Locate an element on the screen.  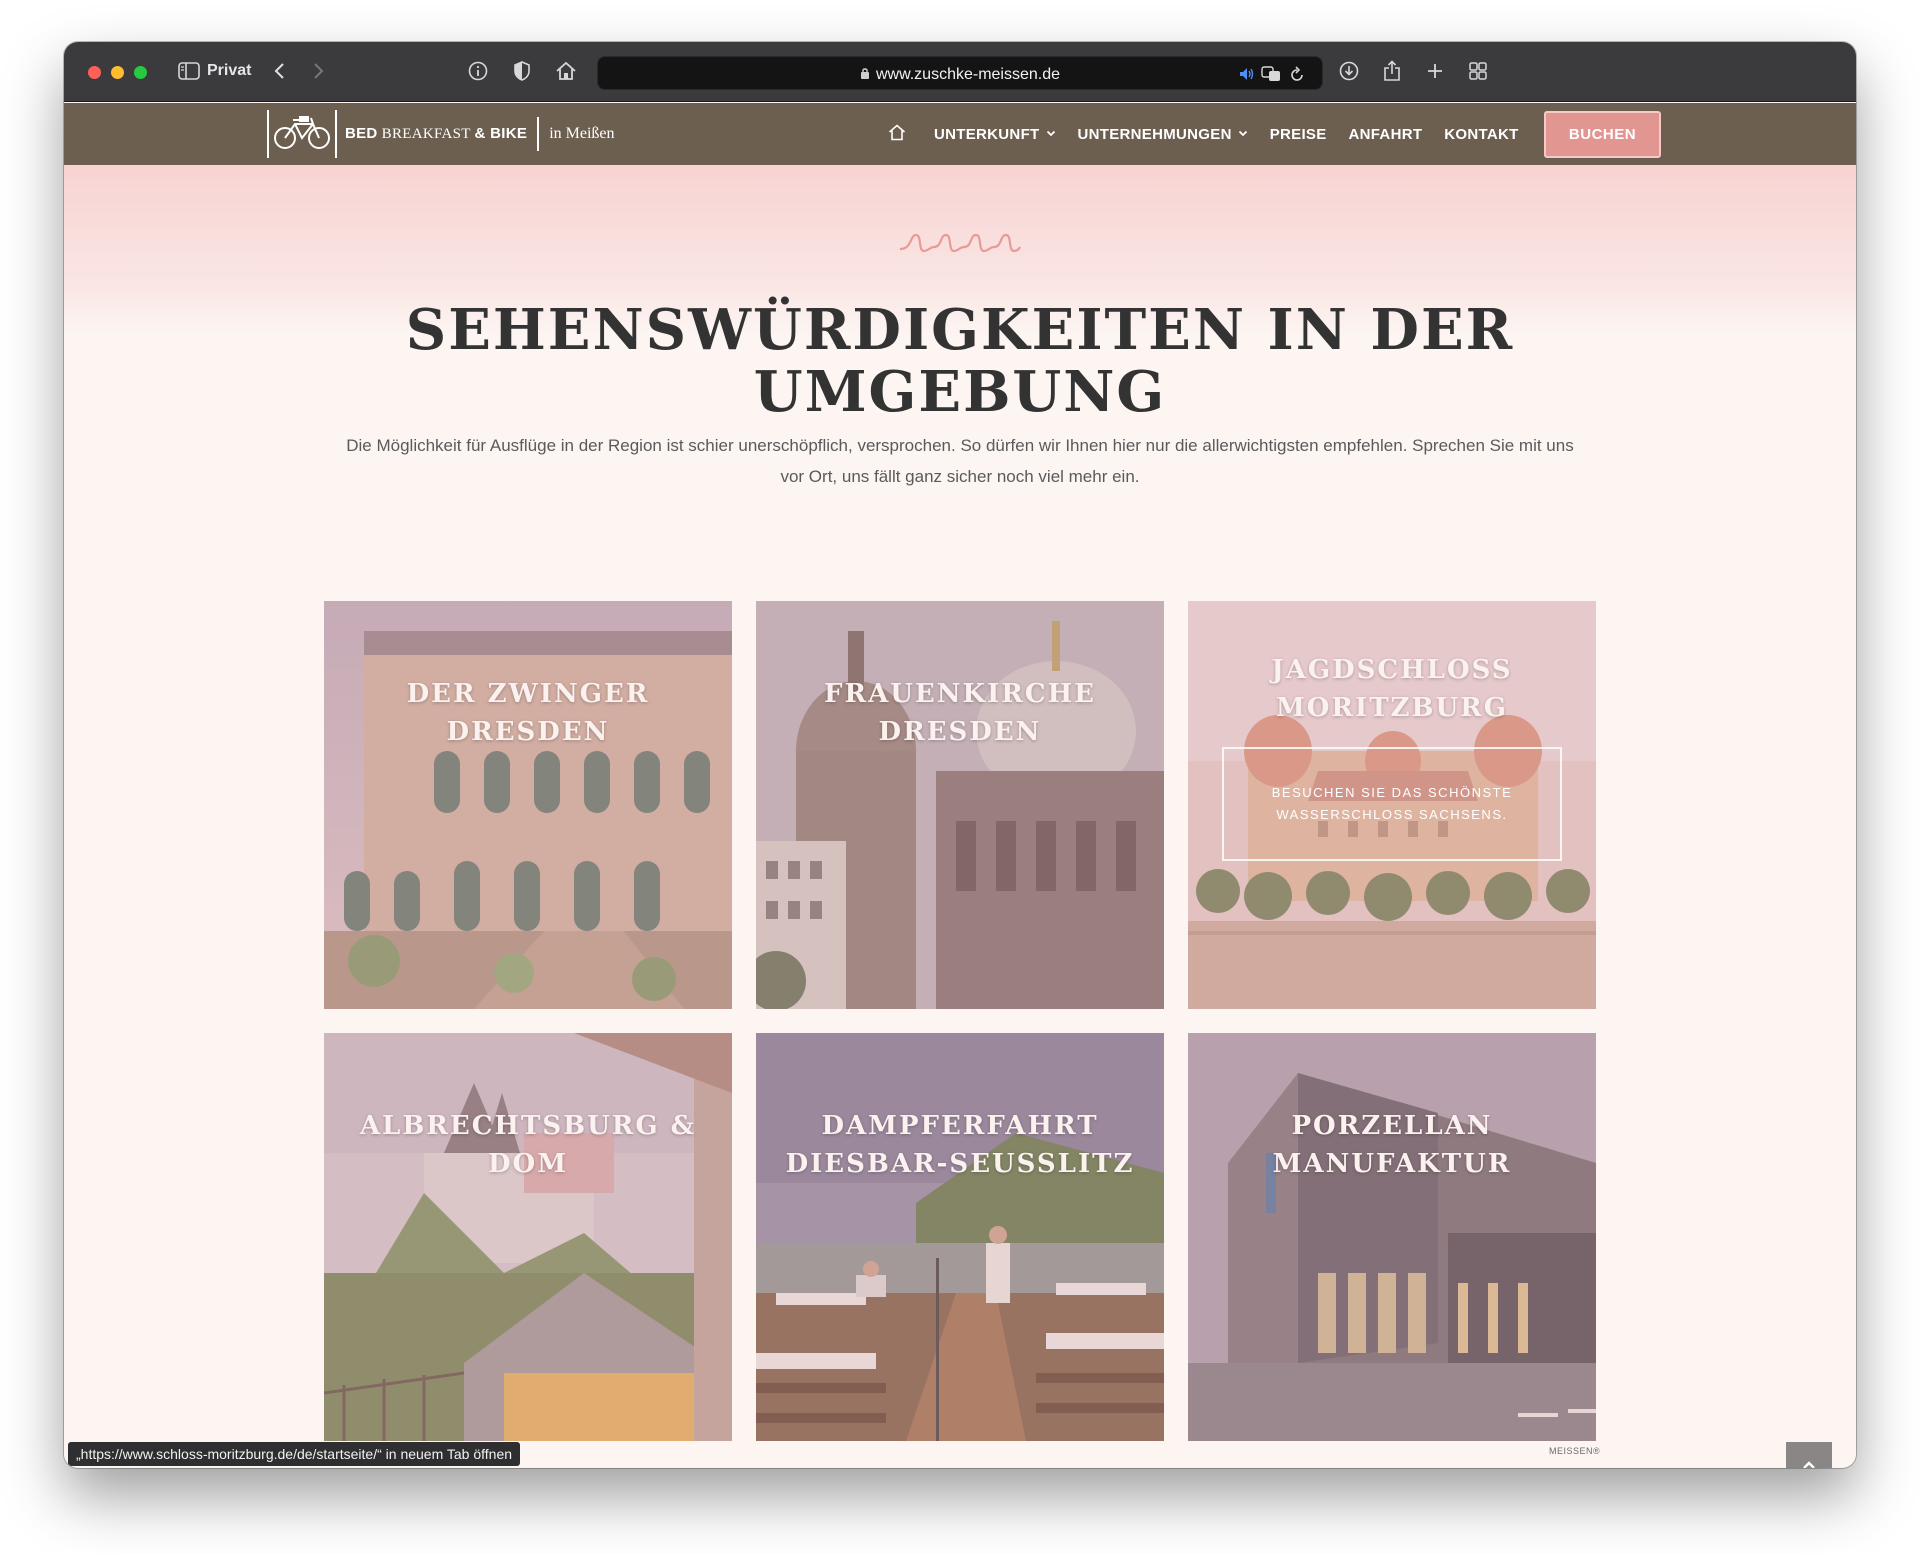
address-bar: www.zuschke-meissen.de is located at coordinates (960, 73).